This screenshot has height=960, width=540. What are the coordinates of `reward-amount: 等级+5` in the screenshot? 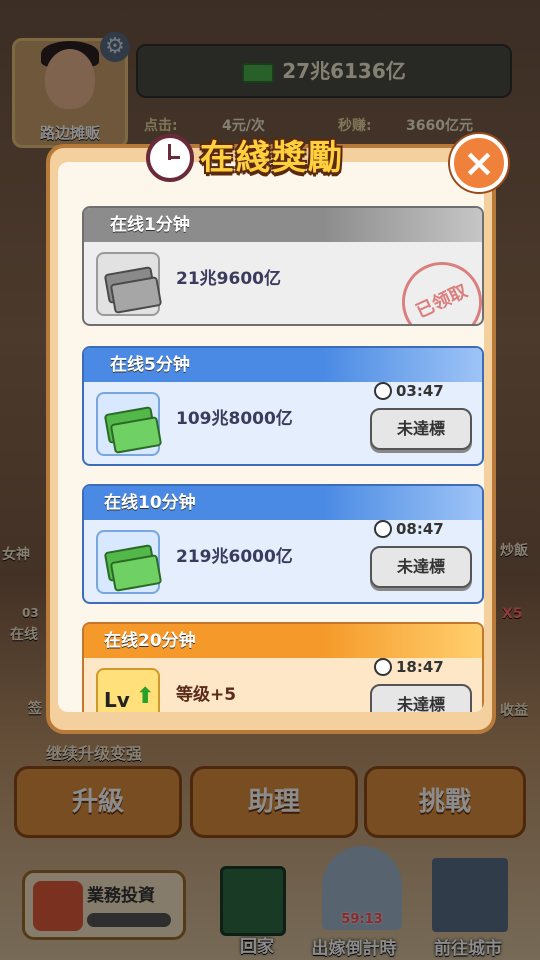 It's located at (206, 695).